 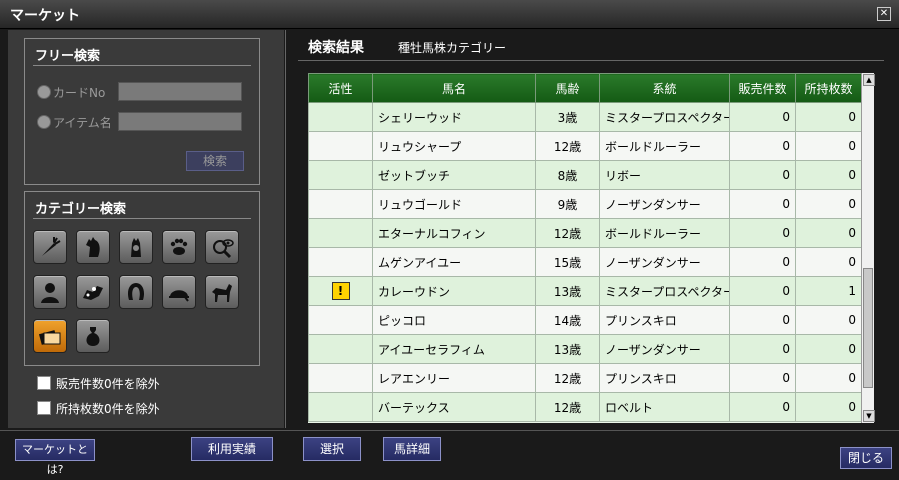 I want to click on col-age: 馬齢, so click(x=567, y=88).